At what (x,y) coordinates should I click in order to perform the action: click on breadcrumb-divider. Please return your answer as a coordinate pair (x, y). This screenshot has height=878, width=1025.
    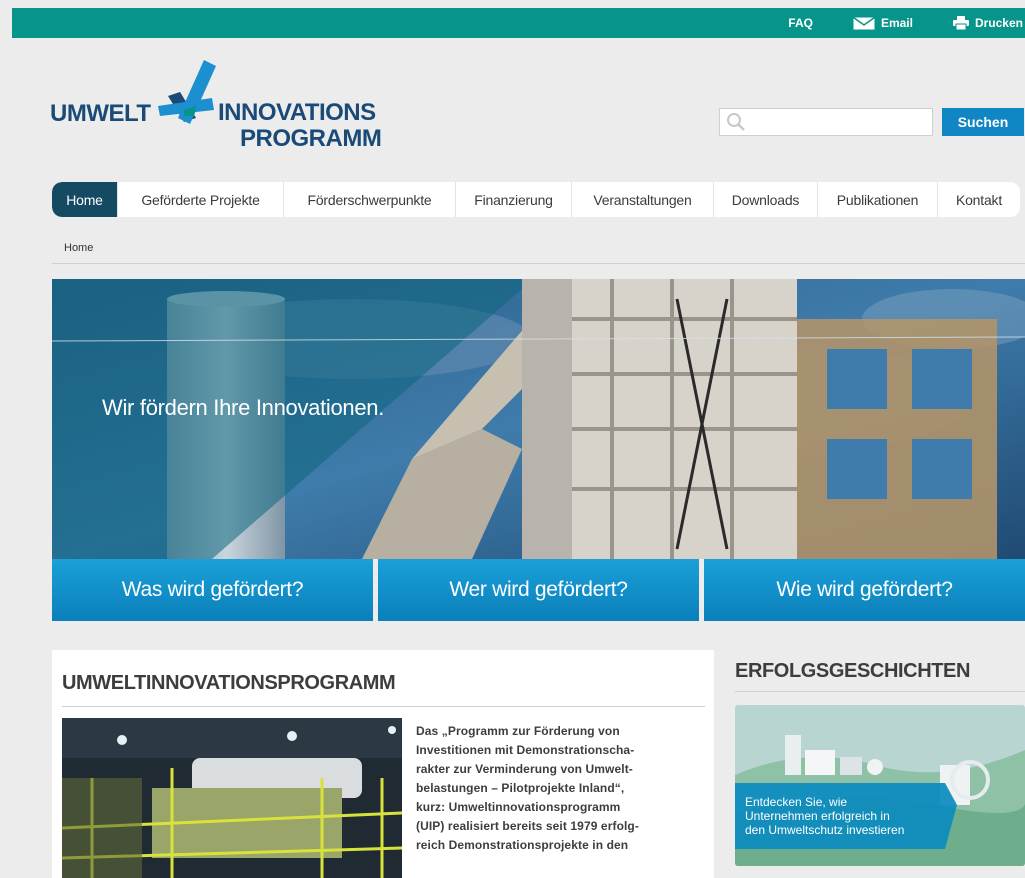
    Looking at the image, I should click on (538, 263).